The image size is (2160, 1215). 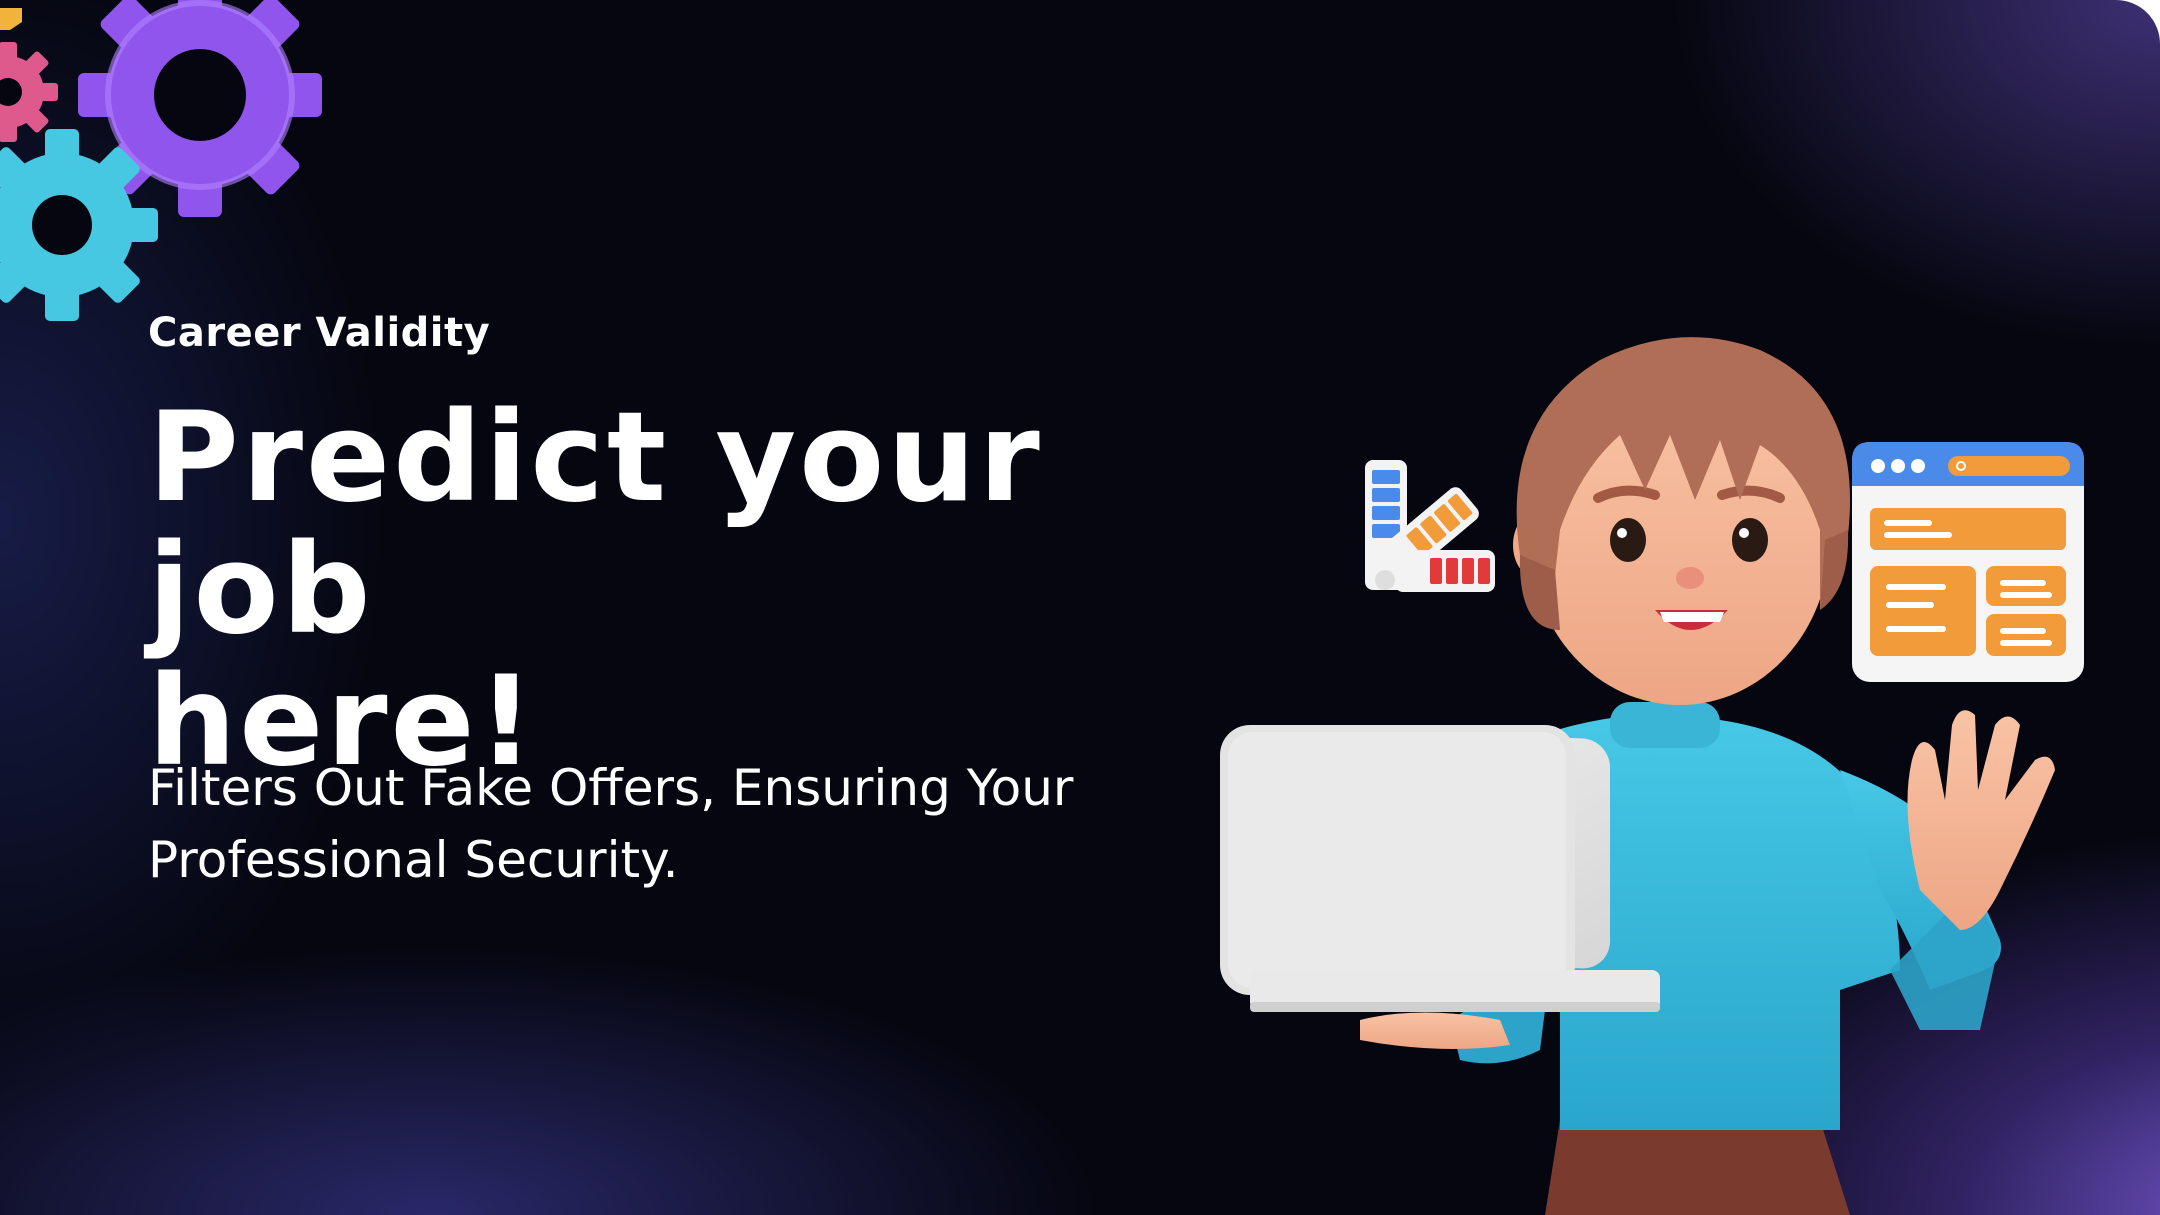 What do you see at coordinates (319, 333) in the screenshot?
I see `brand-name: Career Validity` at bounding box center [319, 333].